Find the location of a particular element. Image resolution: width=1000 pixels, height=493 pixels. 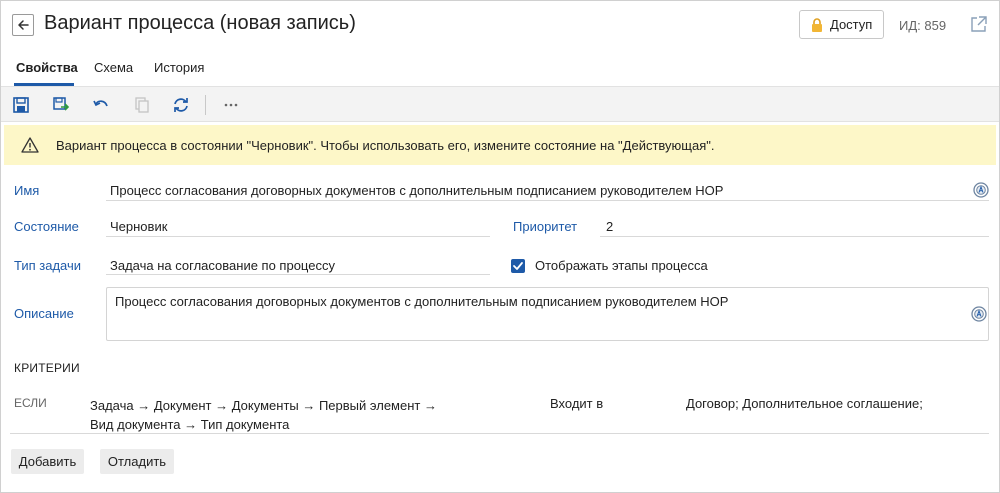

criteria-divider is located at coordinates (499, 433).